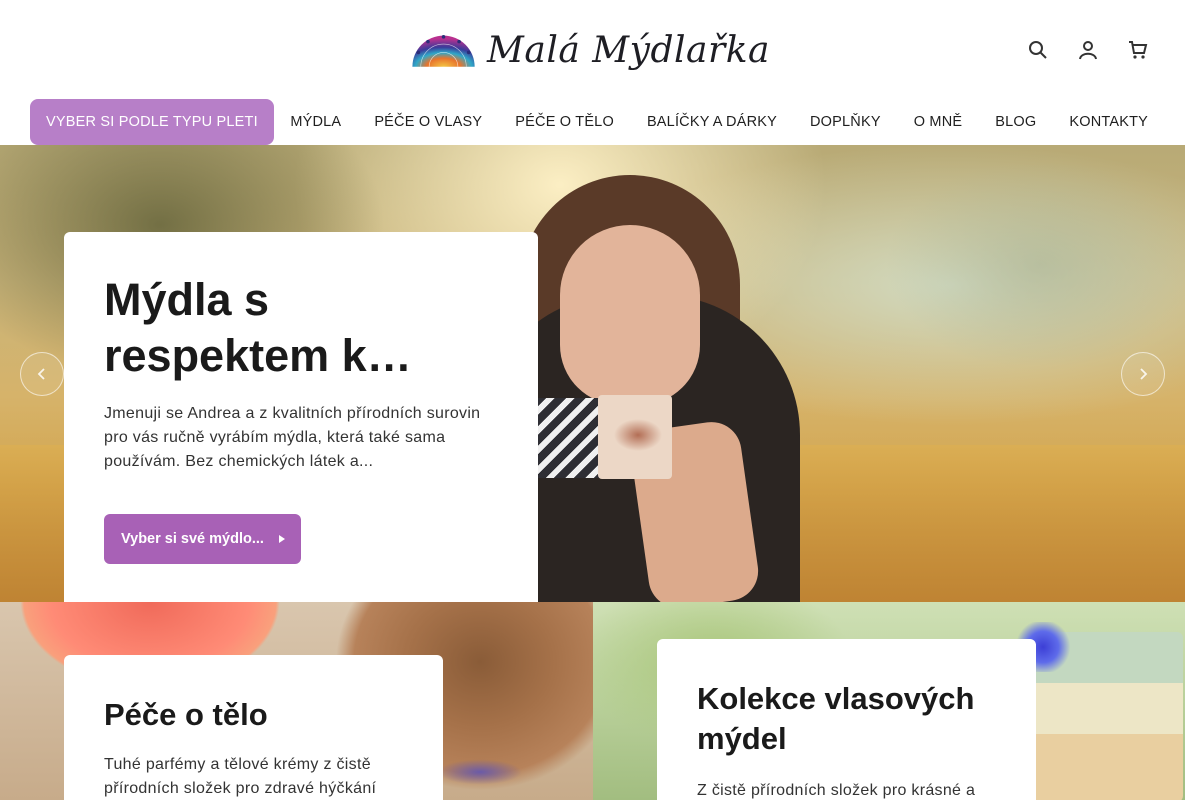 This screenshot has width=1200, height=800. What do you see at coordinates (938, 122) in the screenshot?
I see `nav-item-about: O MNĚ` at bounding box center [938, 122].